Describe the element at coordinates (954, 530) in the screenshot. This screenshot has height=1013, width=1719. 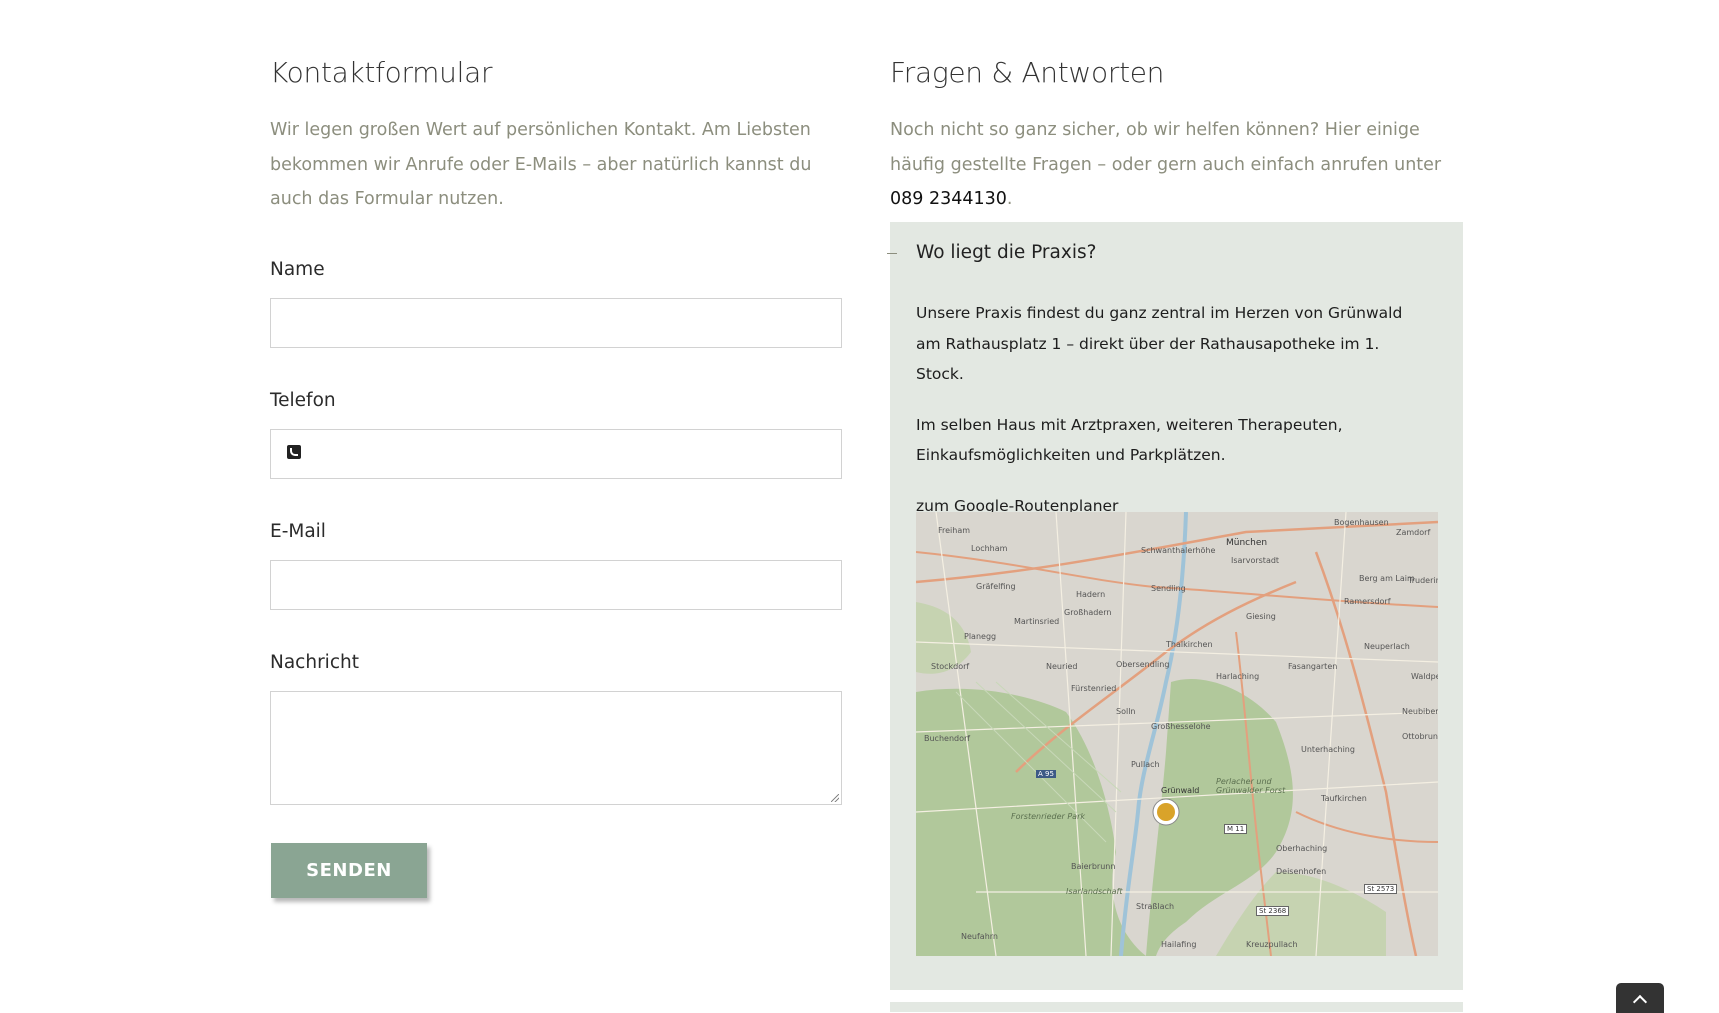
I see `map-place-label: Freiham` at that location.